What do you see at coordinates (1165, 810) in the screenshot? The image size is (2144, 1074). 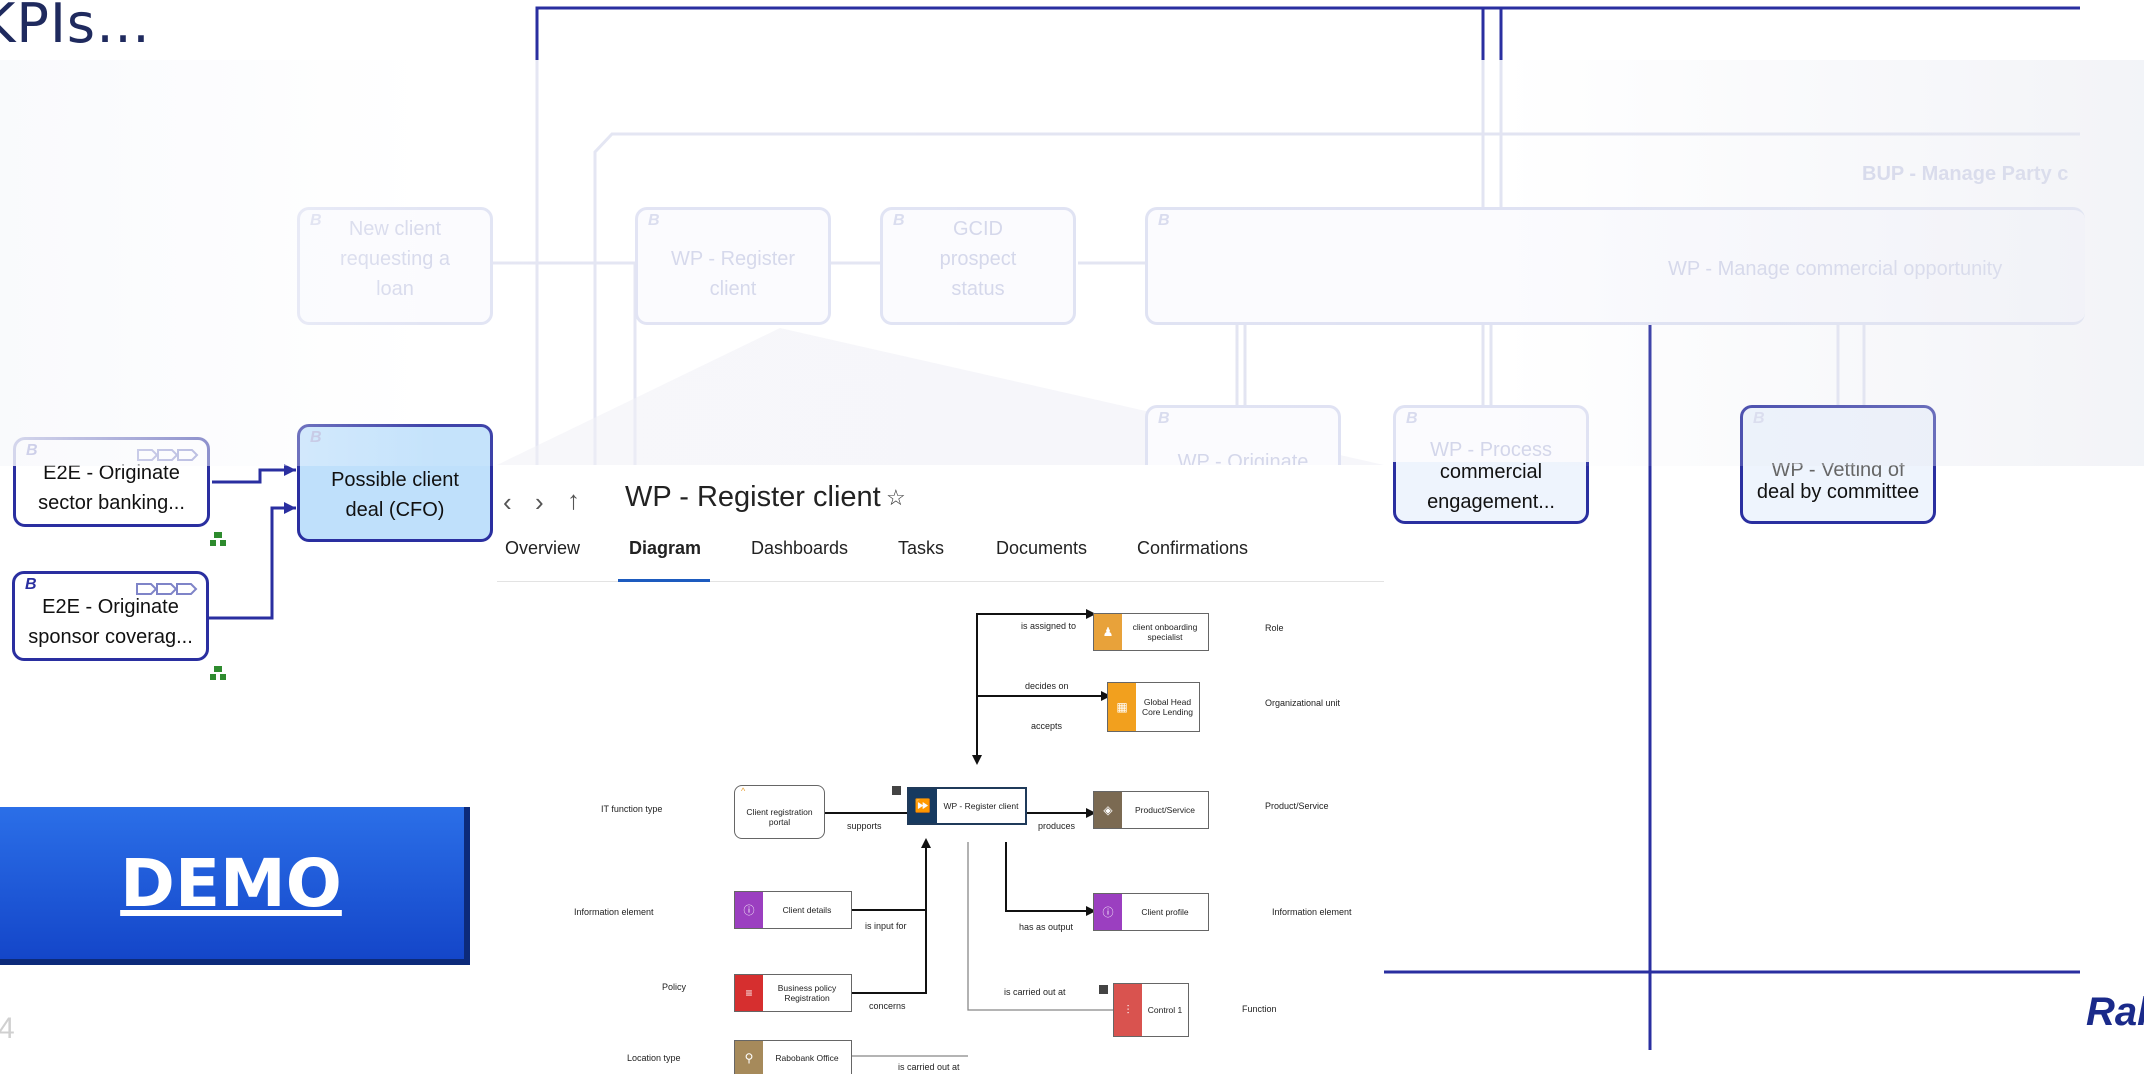 I see `node-label: Product/Service` at bounding box center [1165, 810].